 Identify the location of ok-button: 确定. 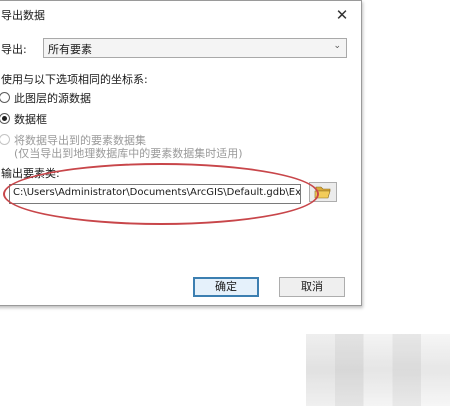
(226, 287).